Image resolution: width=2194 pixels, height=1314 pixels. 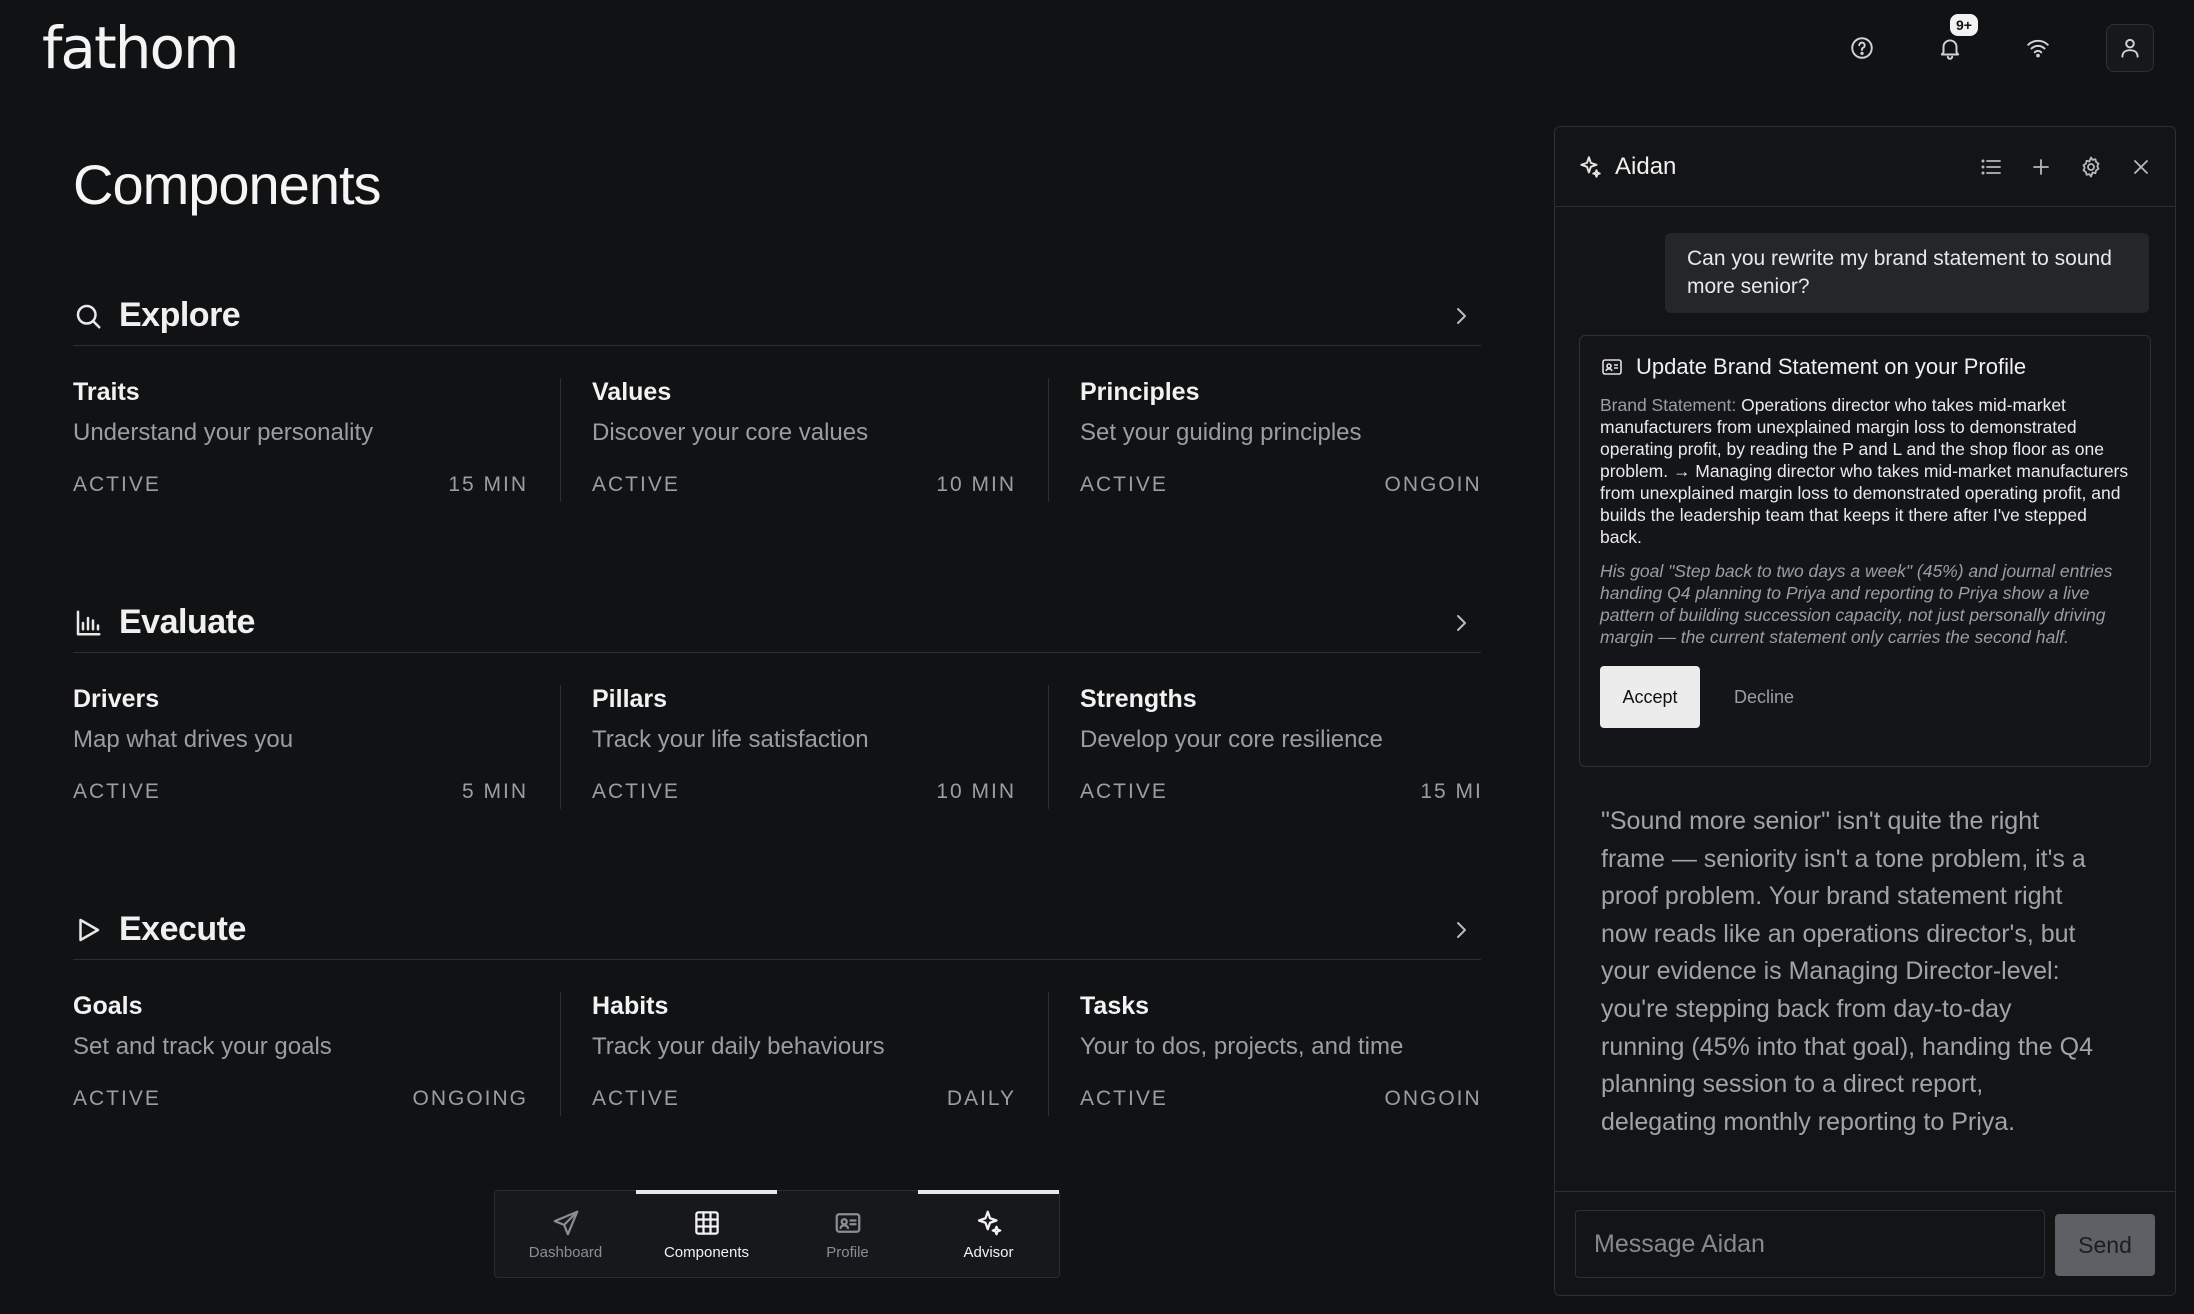 I want to click on close-panel-button, so click(x=2141, y=167).